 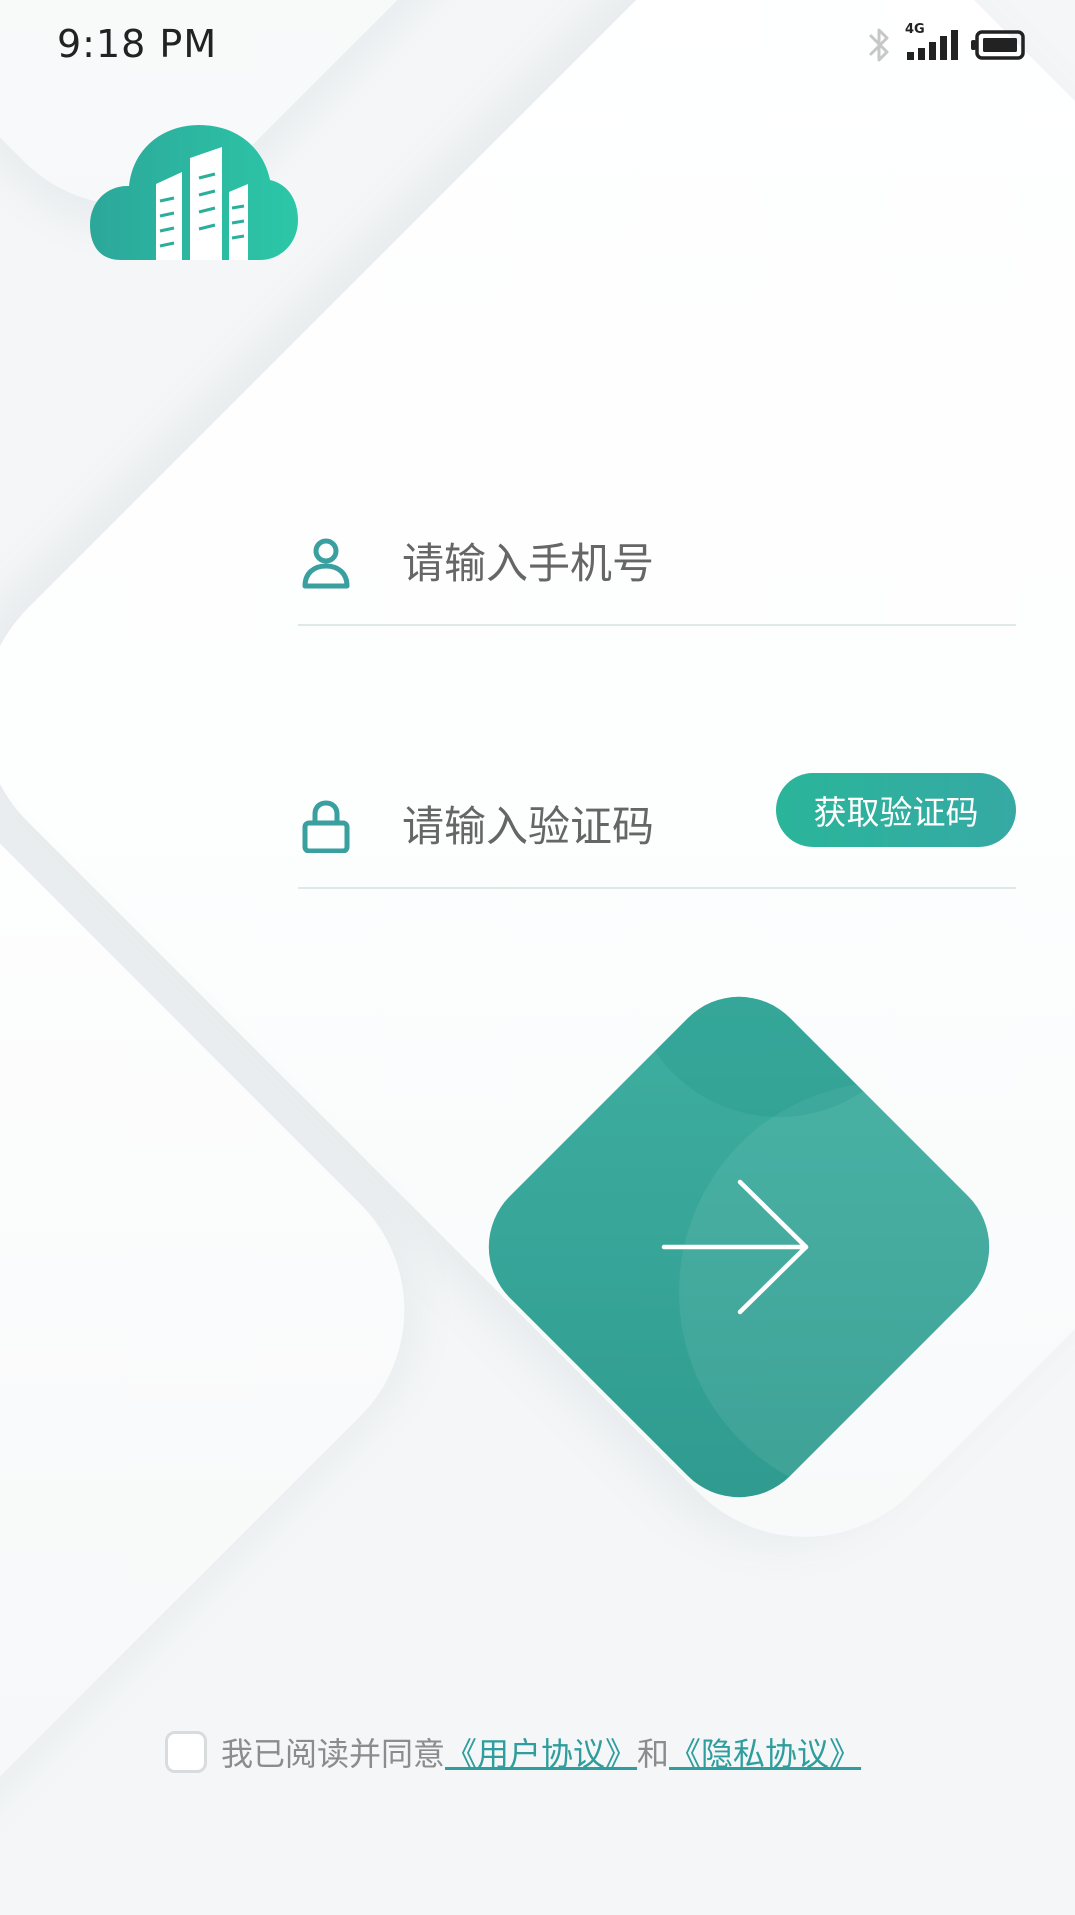 I want to click on status-time: 9:18 PM, so click(x=137, y=44).